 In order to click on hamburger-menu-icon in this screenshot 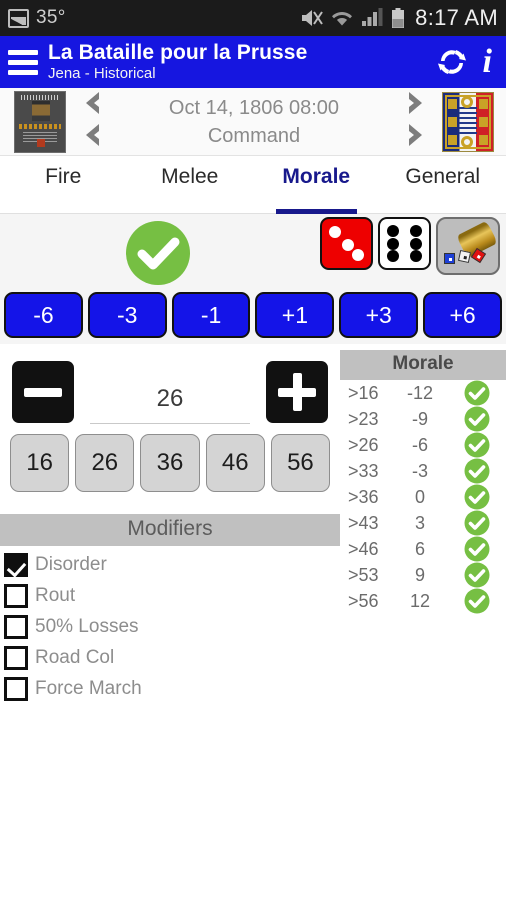, I will do `click(23, 62)`.